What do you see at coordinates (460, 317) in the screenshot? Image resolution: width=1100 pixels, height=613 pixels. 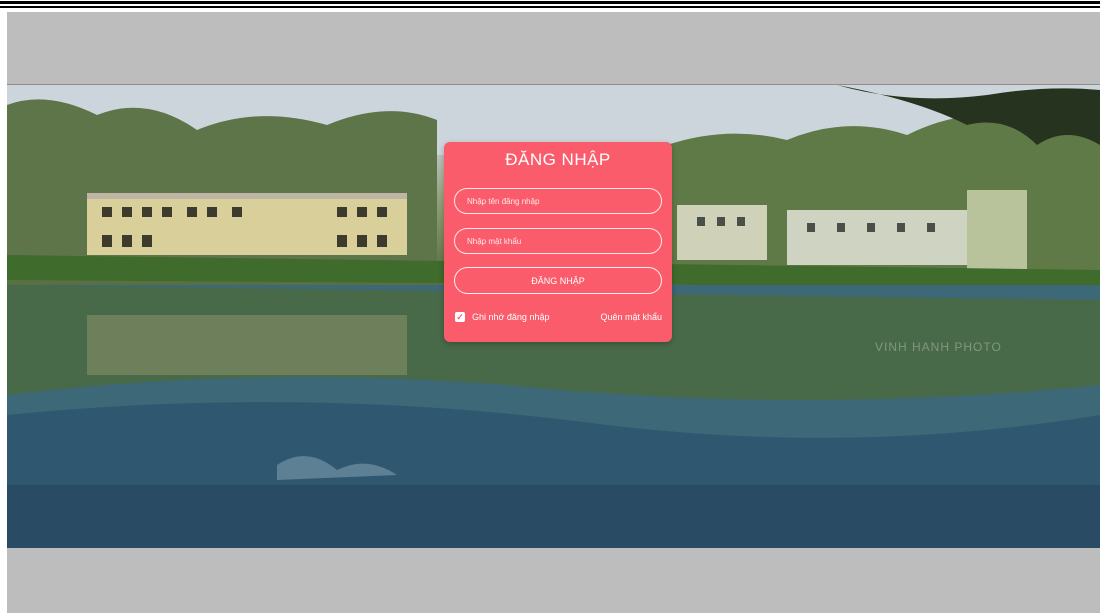 I see `remember-checkbox: ✓` at bounding box center [460, 317].